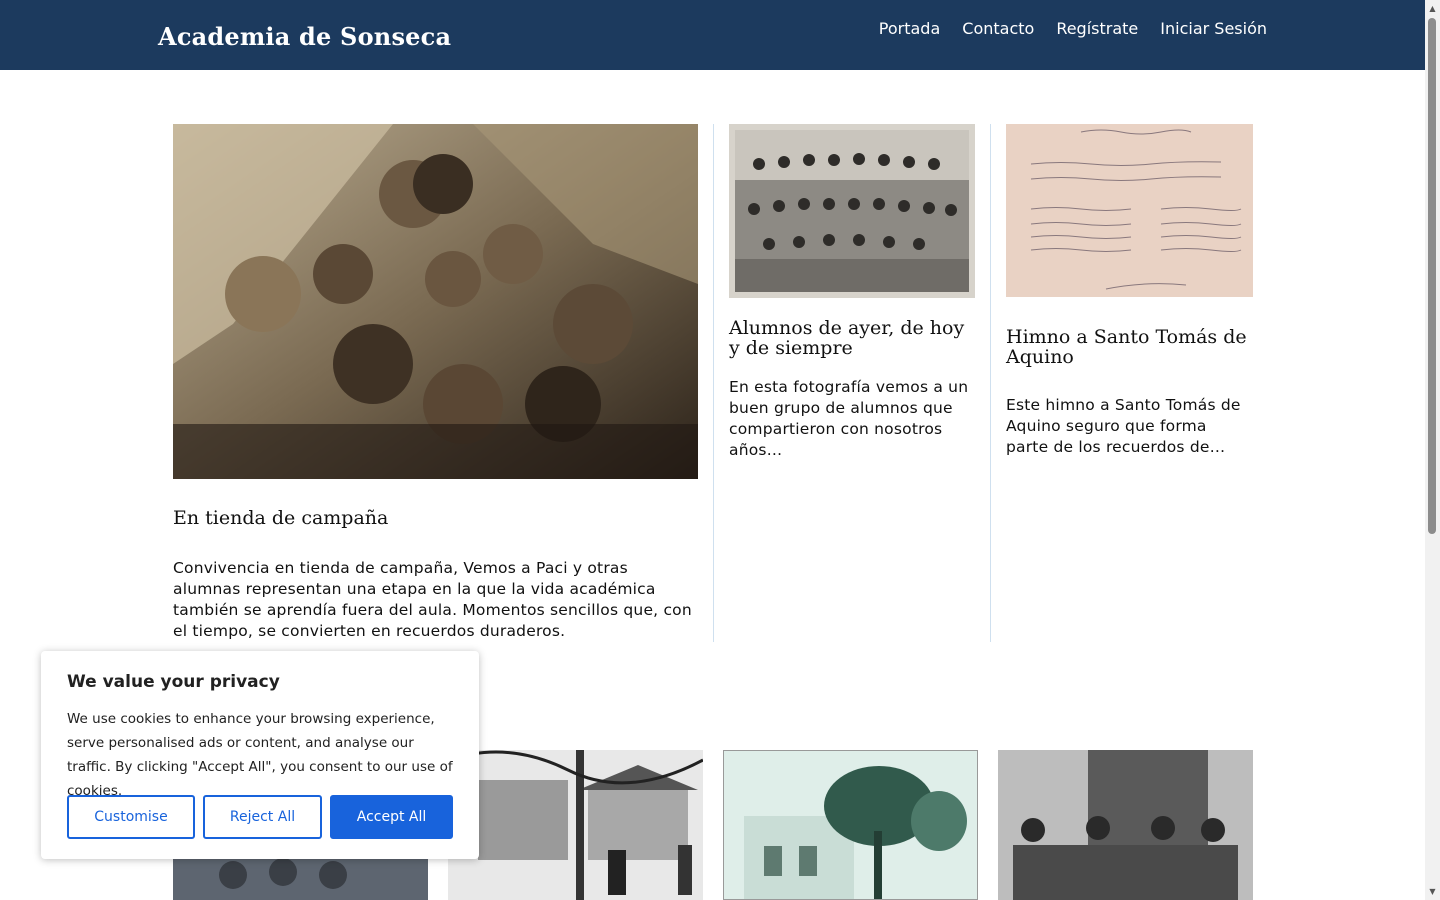 Image resolution: width=1440 pixels, height=900 pixels. What do you see at coordinates (1097, 28) in the screenshot?
I see `nav-link-registrate: Regístrate` at bounding box center [1097, 28].